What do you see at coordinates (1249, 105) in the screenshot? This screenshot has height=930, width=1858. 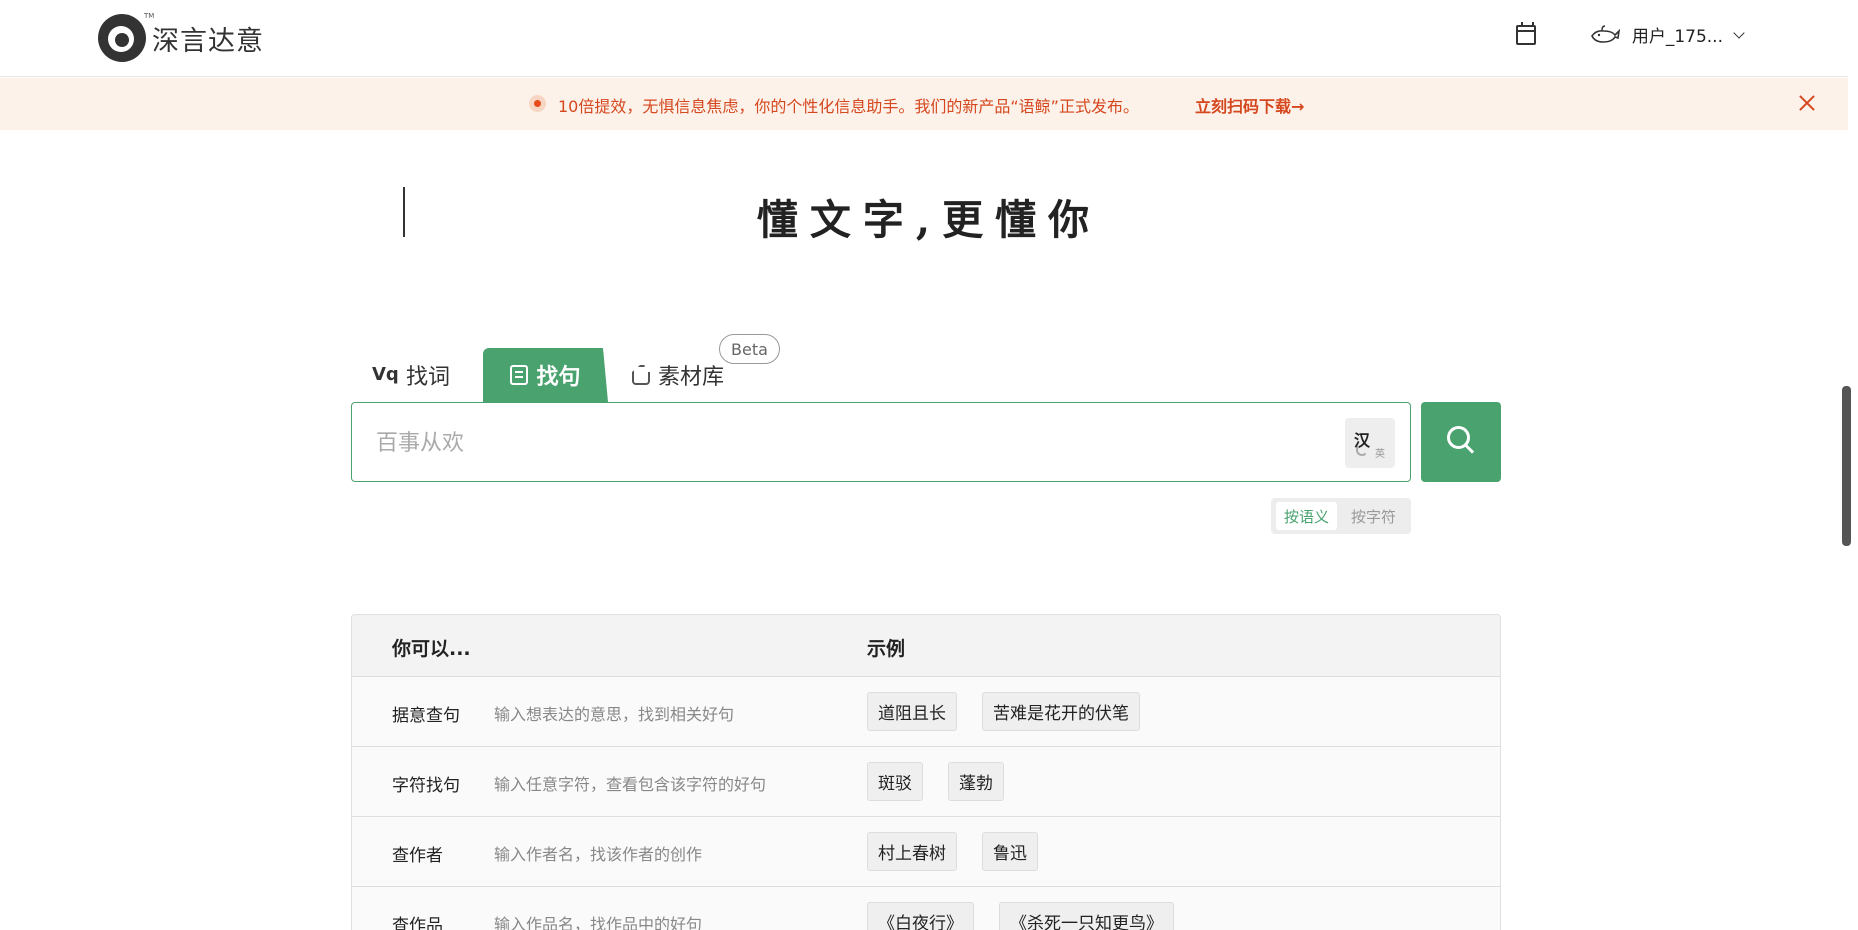 I see `banner-download-link: 立刻扫码下载→` at bounding box center [1249, 105].